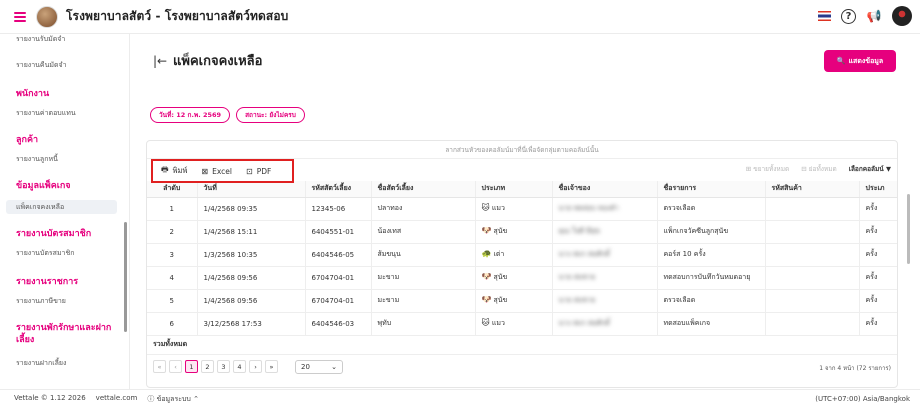  What do you see at coordinates (239, 366) in the screenshot?
I see `page-button: 4` at bounding box center [239, 366].